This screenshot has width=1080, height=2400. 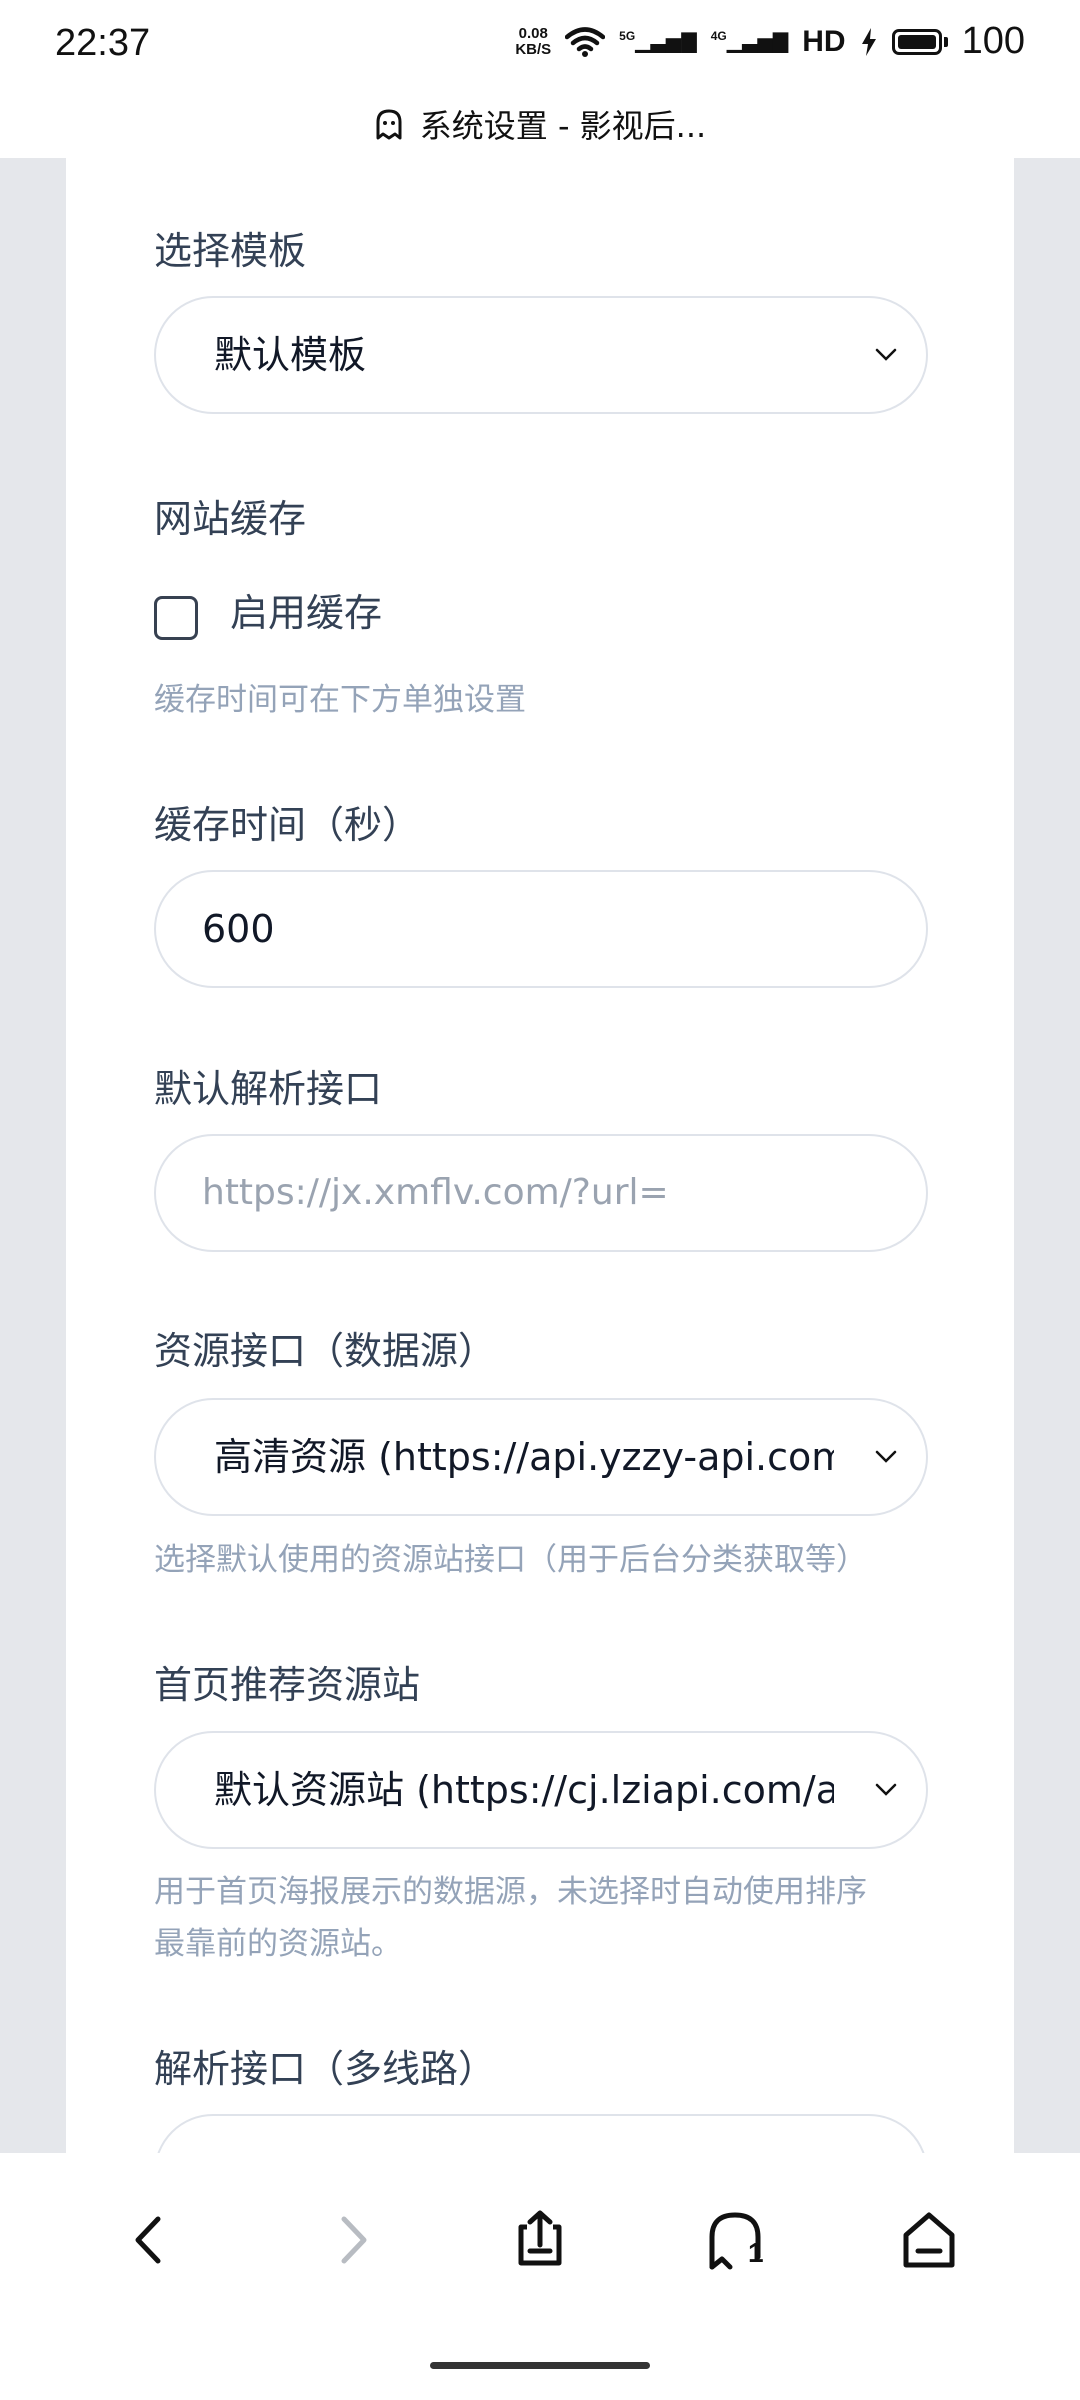 I want to click on home-source-label: 首页推荐资源站, so click(x=287, y=1685).